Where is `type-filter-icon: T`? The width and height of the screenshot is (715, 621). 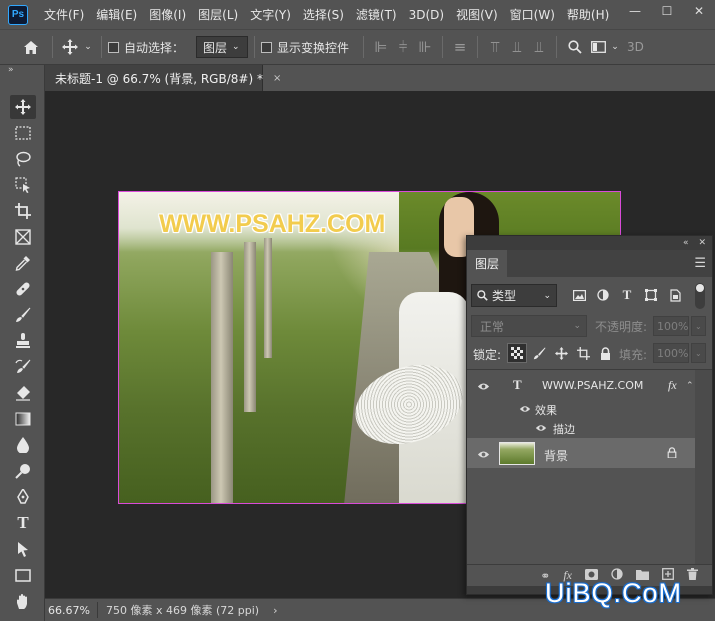 type-filter-icon: T is located at coordinates (627, 295).